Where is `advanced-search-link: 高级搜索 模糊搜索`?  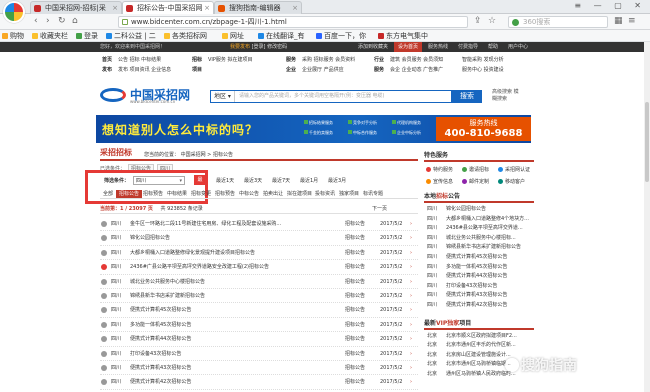
advanced-search-link: 高级搜索 模糊搜索 is located at coordinates (507, 96).